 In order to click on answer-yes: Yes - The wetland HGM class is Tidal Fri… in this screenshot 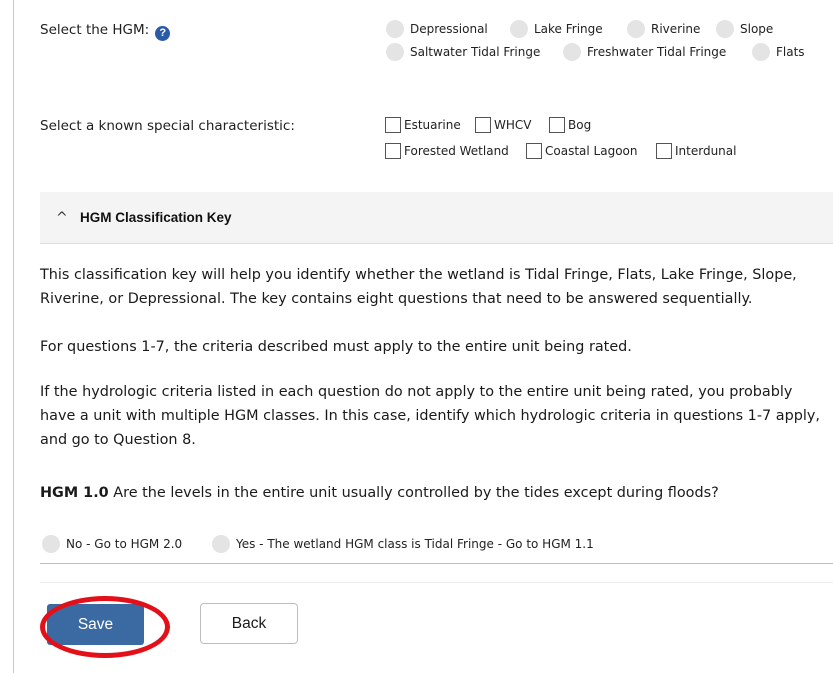, I will do `click(403, 544)`.